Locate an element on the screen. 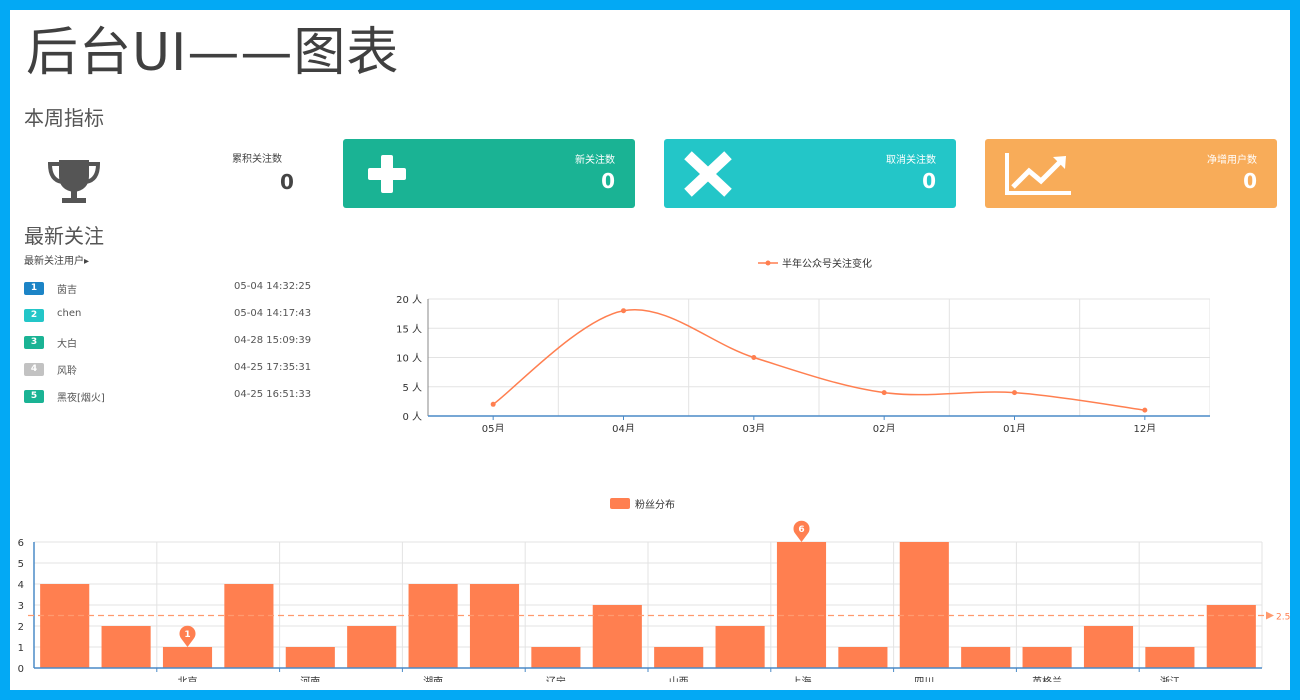 The height and width of the screenshot is (700, 1300). new-followers-value: 0 is located at coordinates (608, 181).